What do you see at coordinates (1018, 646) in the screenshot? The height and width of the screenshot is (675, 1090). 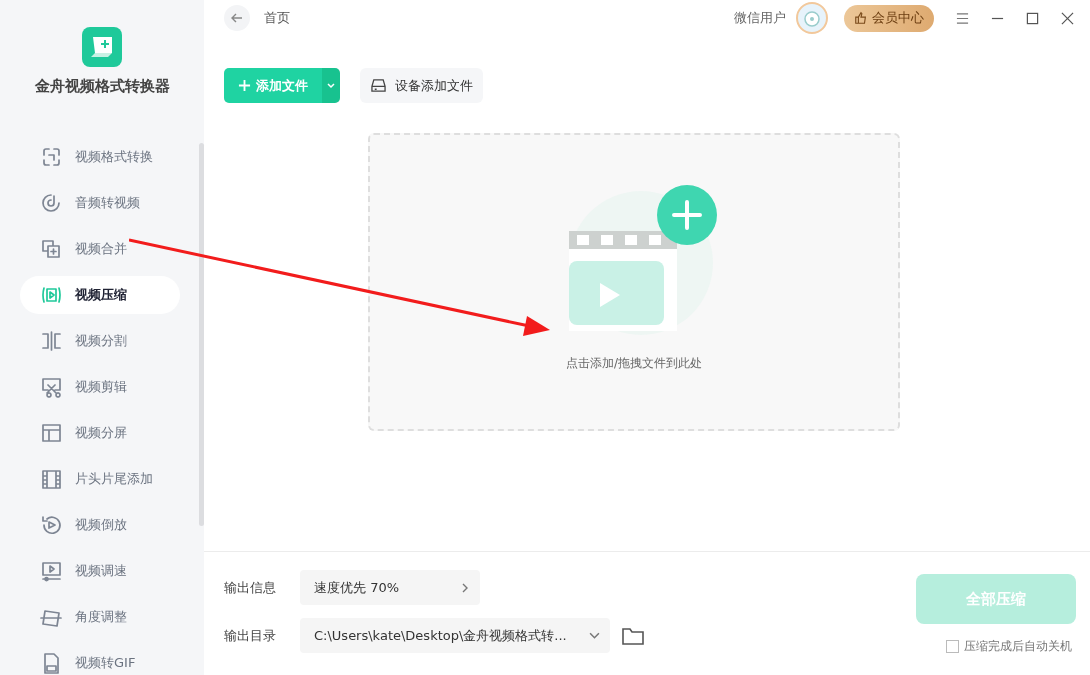 I see `shutdown-label: 压缩完成后自动关机` at bounding box center [1018, 646].